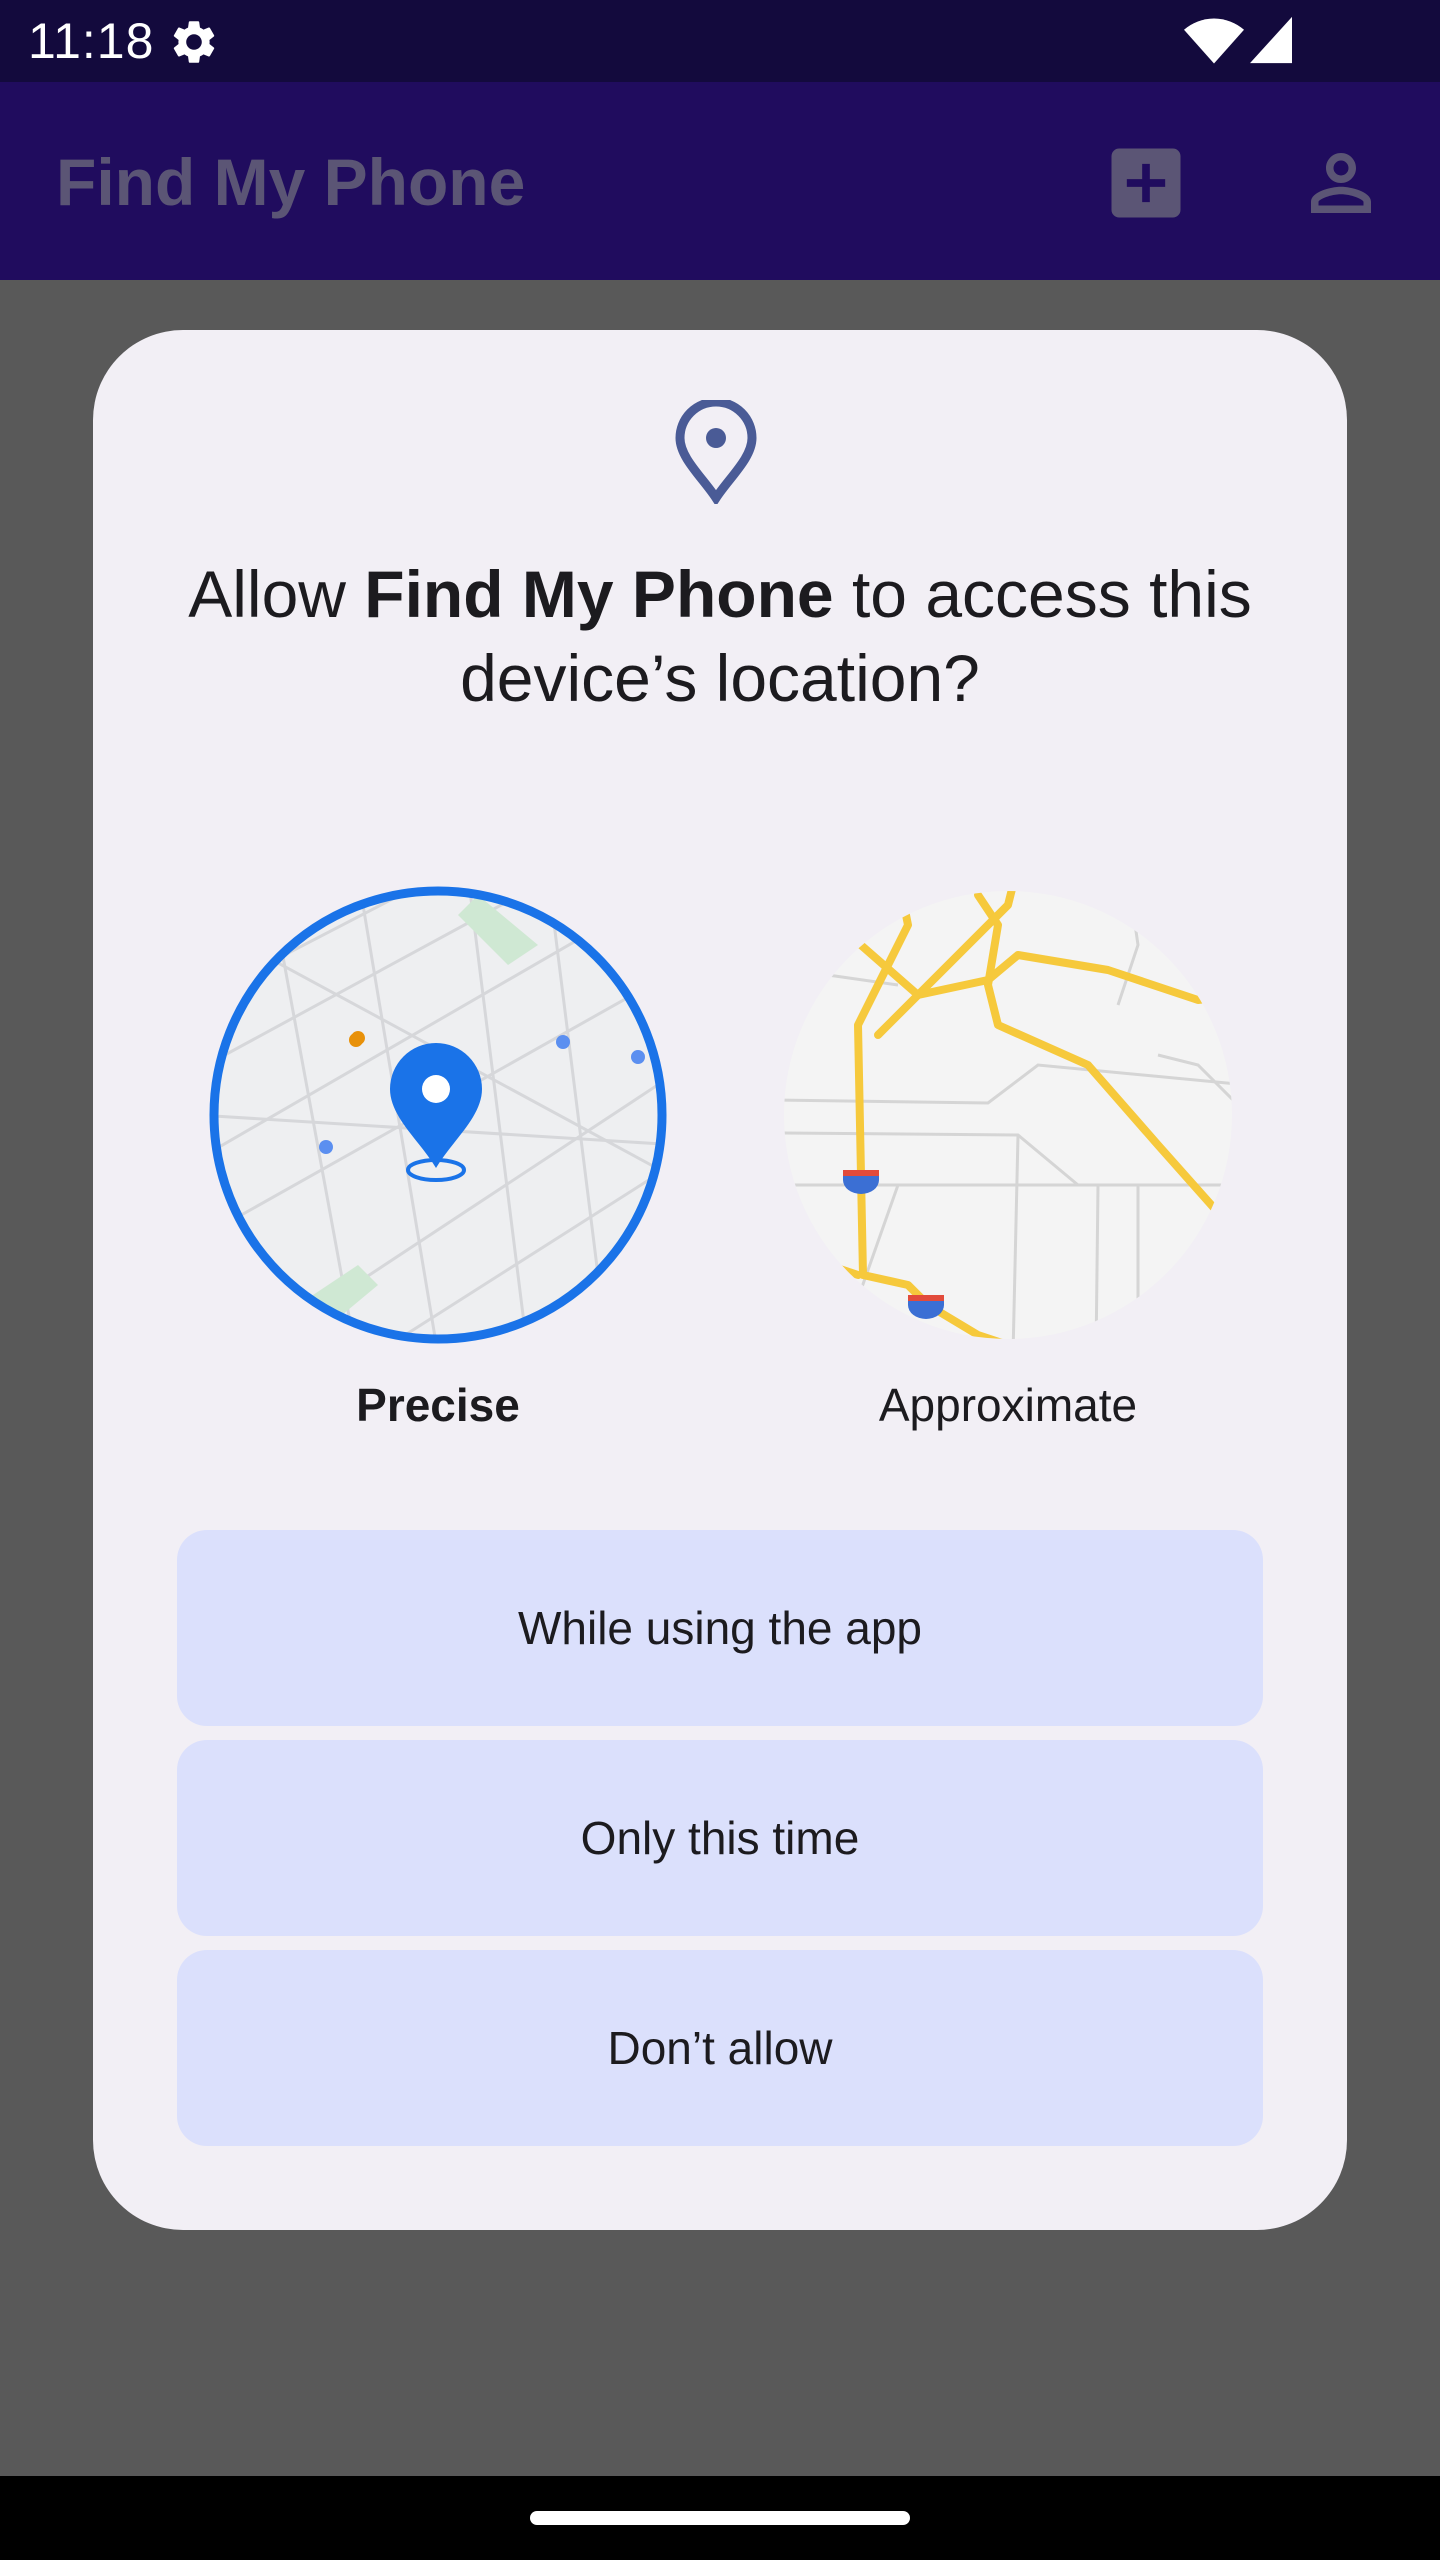 Image resolution: width=1440 pixels, height=2560 pixels. What do you see at coordinates (194, 42) in the screenshot?
I see `settings-gear-icon` at bounding box center [194, 42].